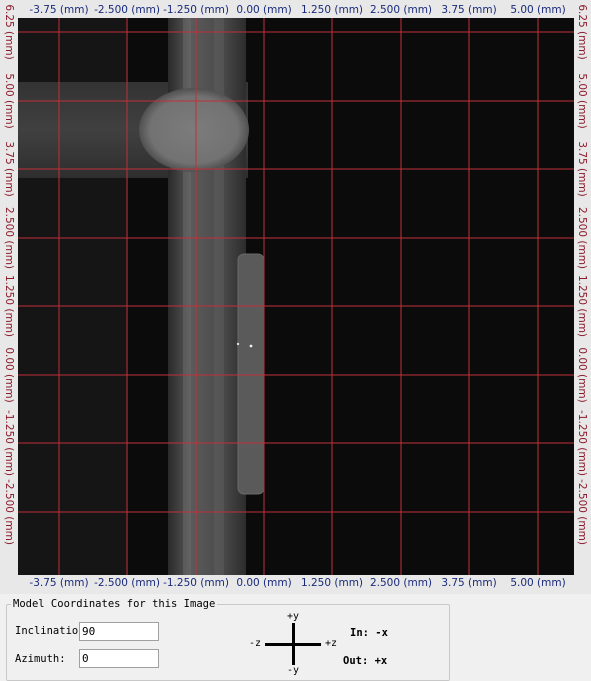  What do you see at coordinates (119, 658) in the screenshot?
I see `azimuth-input` at bounding box center [119, 658].